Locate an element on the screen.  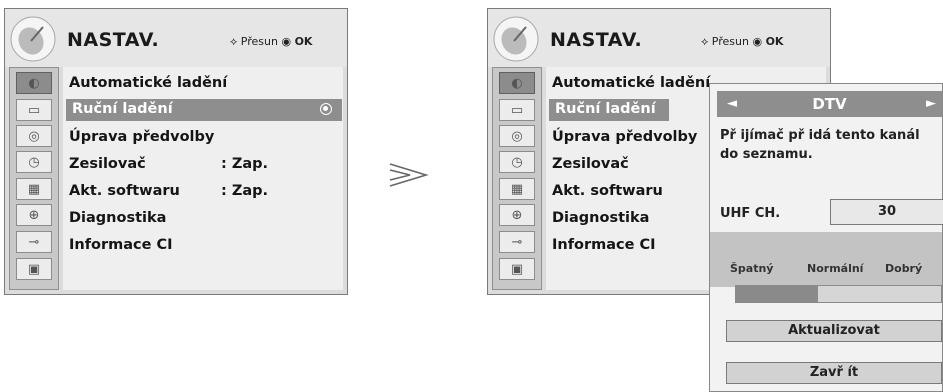
quality-normal-label: Normální is located at coordinates (835, 268).